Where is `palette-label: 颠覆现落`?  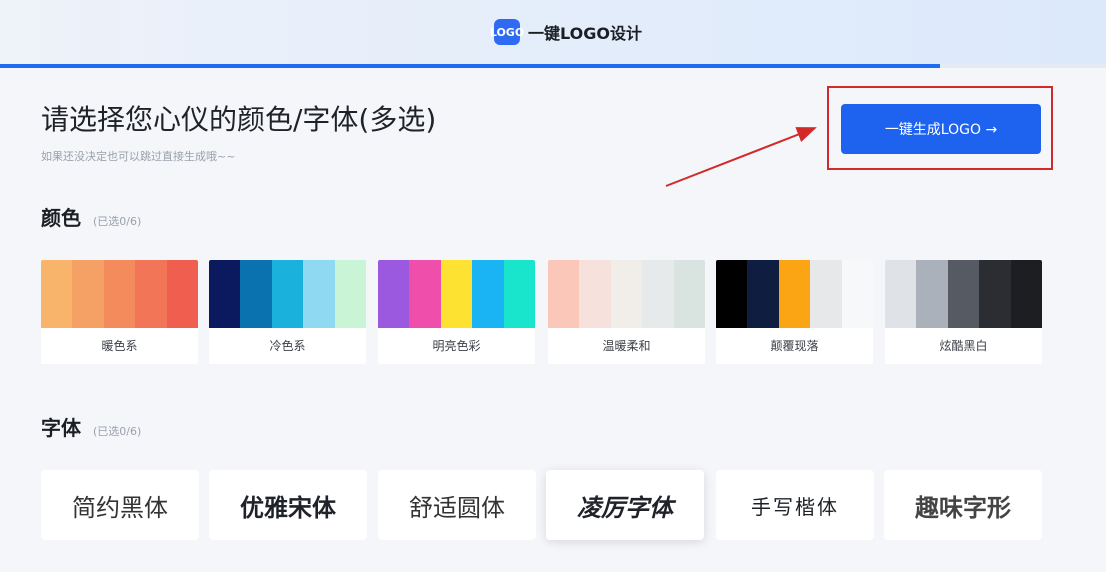 palette-label: 颠覆现落 is located at coordinates (794, 346).